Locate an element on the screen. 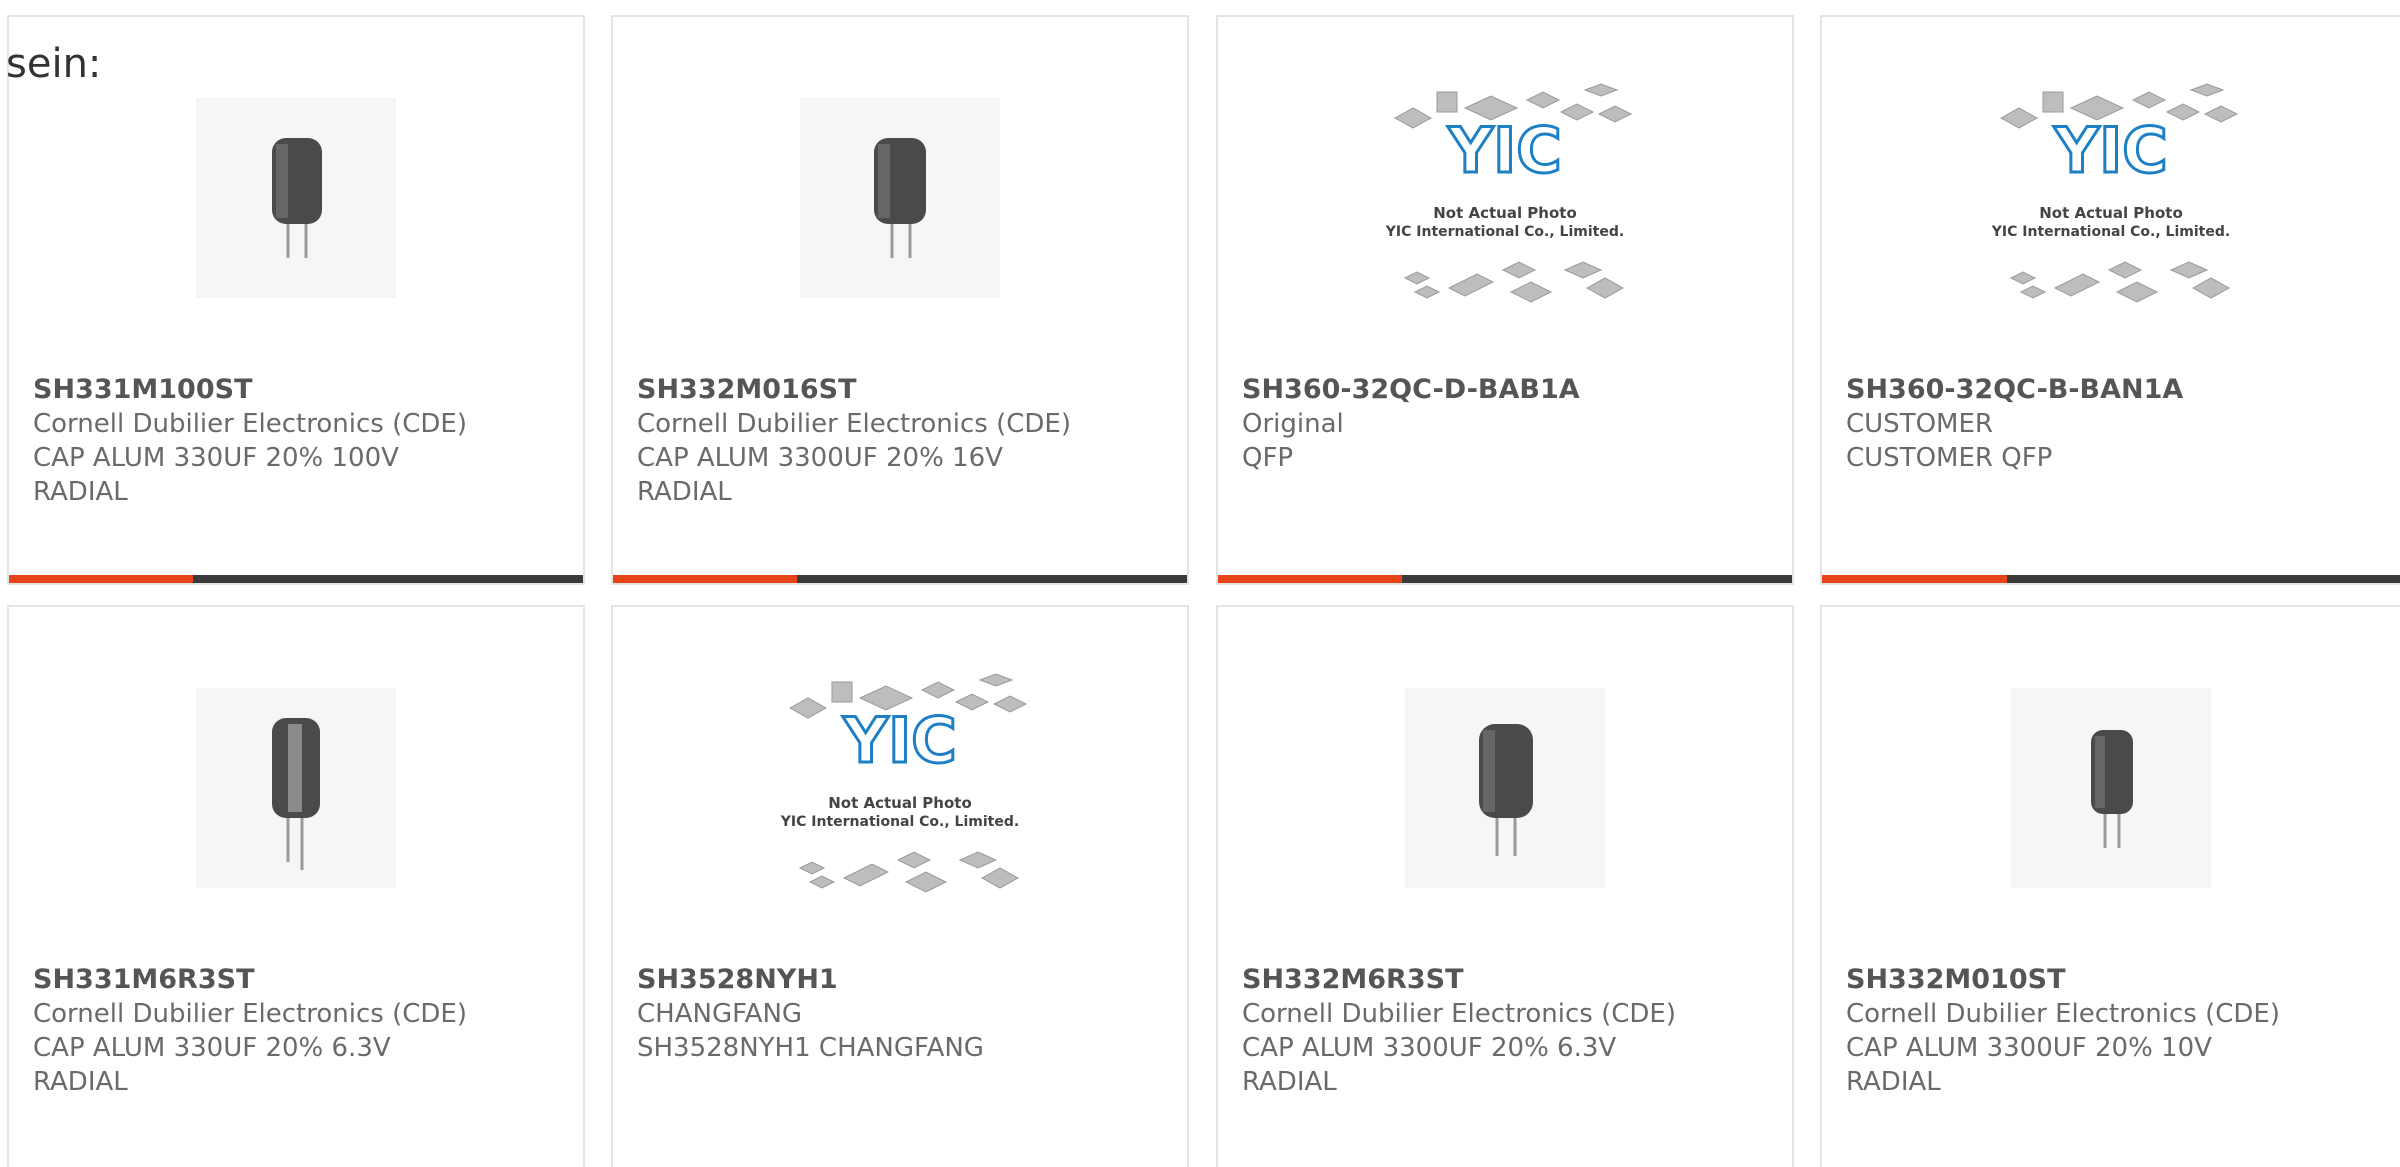 This screenshot has width=2400, height=1167. section-heading: sein: is located at coordinates (54, 64).